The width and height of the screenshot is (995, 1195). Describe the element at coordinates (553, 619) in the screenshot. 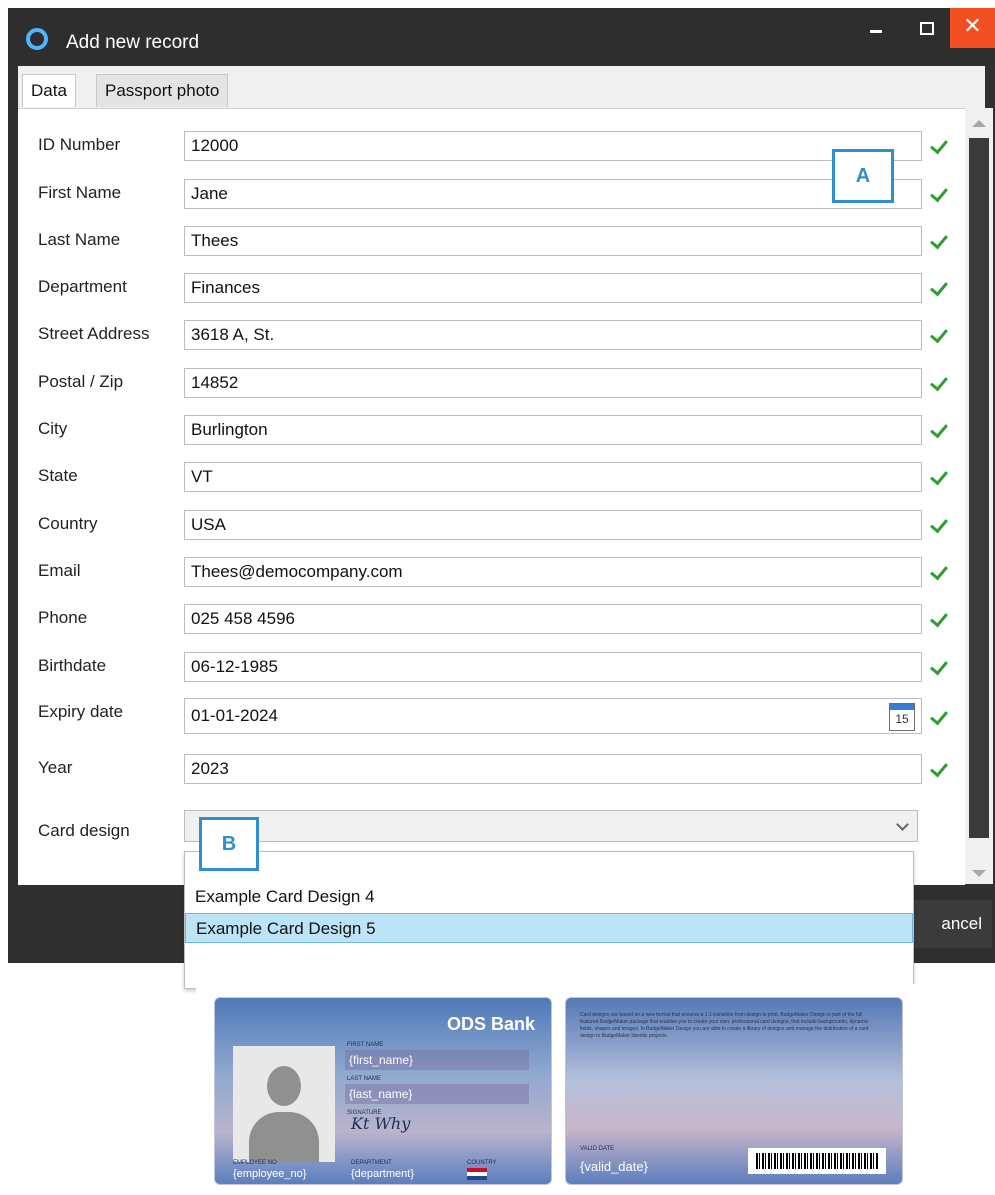

I see `phone-field: 025 458 4596` at that location.